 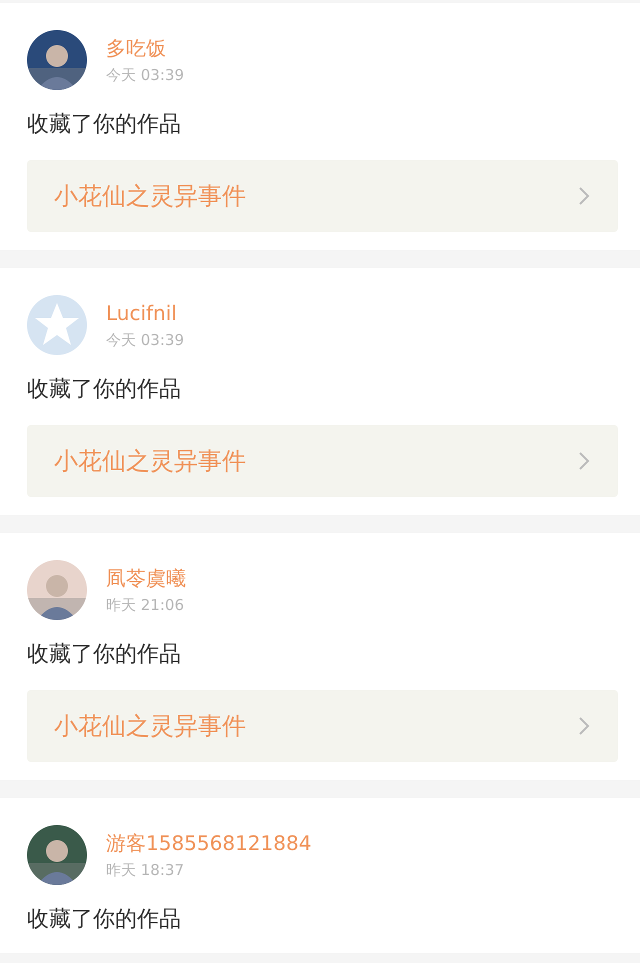 What do you see at coordinates (145, 870) in the screenshot?
I see `timestamp: 昨天 18:37` at bounding box center [145, 870].